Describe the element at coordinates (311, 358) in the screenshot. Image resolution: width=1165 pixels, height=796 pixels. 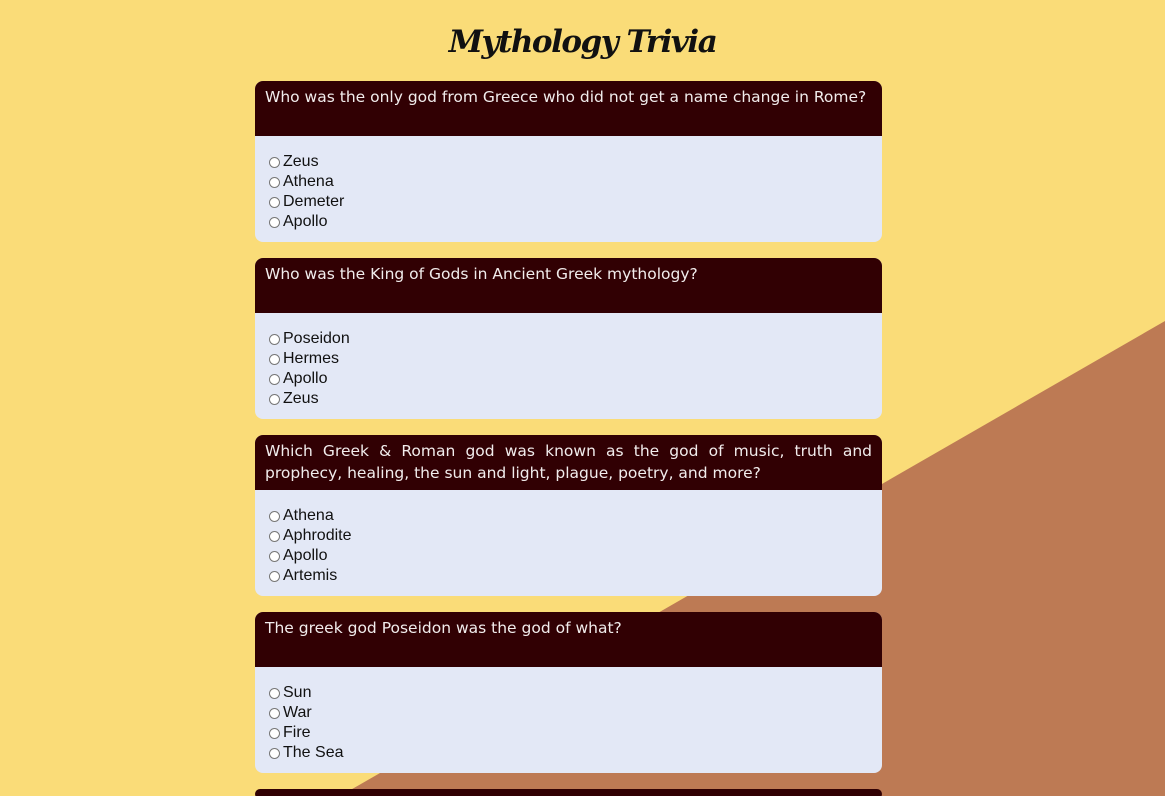
I see `option-label: Hermes` at that location.